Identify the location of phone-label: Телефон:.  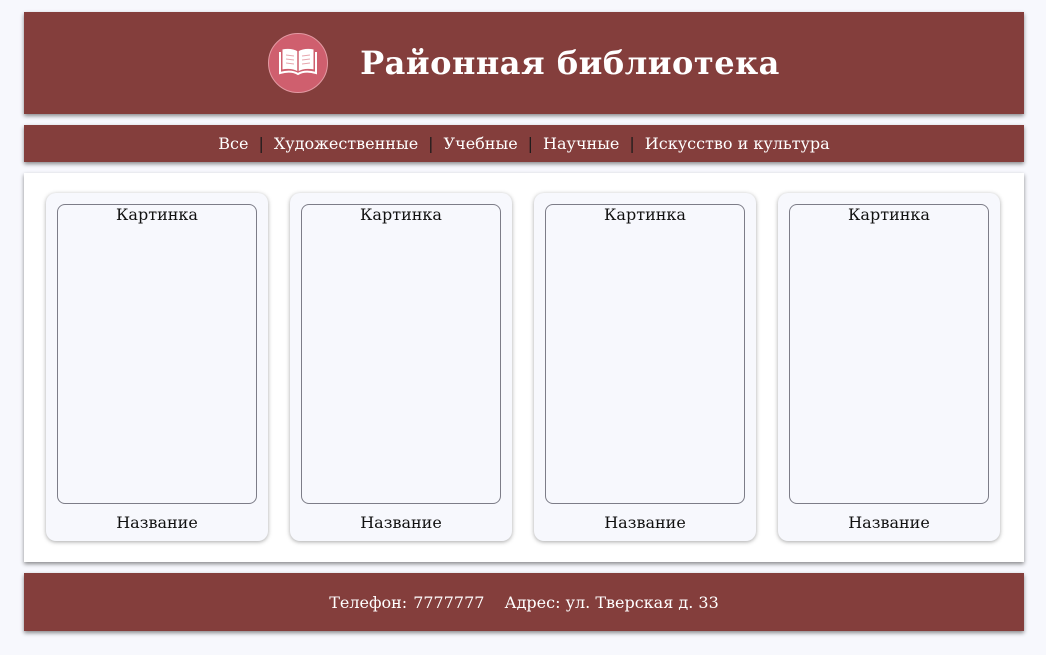
(368, 602).